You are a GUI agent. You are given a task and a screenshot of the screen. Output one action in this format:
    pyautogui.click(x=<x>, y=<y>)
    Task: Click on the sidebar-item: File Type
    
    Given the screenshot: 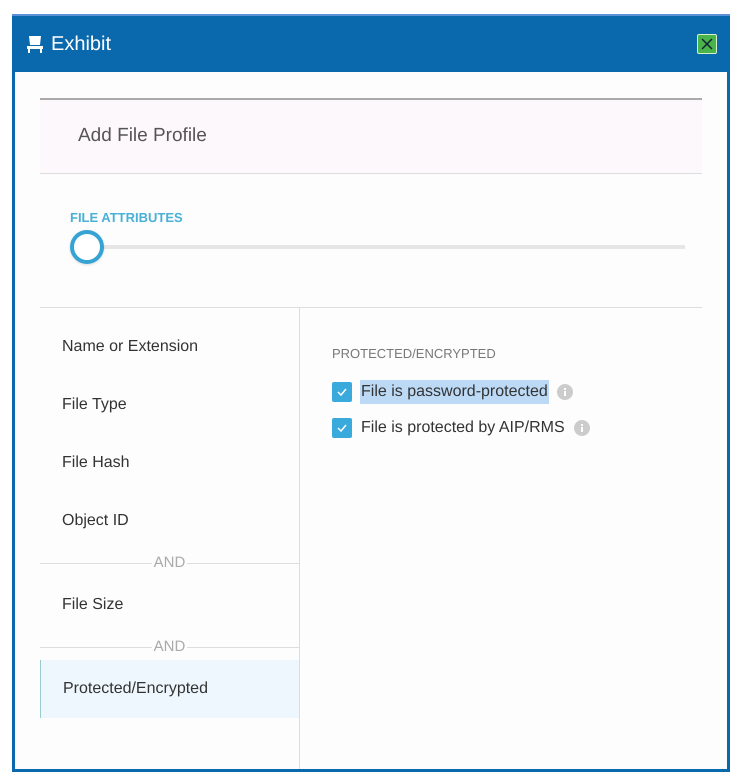 What is the action you would take?
    pyautogui.click(x=169, y=405)
    